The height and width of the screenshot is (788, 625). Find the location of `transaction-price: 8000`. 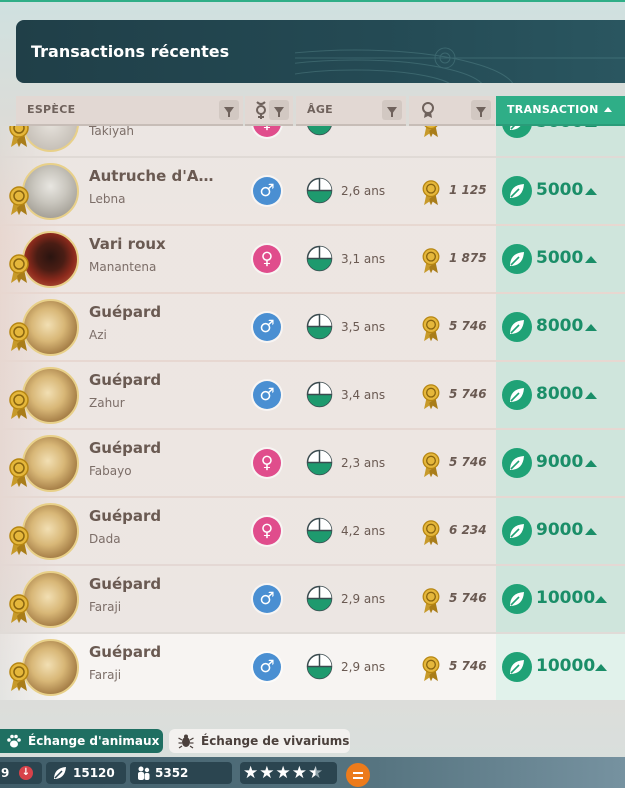

transaction-price: 8000 is located at coordinates (560, 326).